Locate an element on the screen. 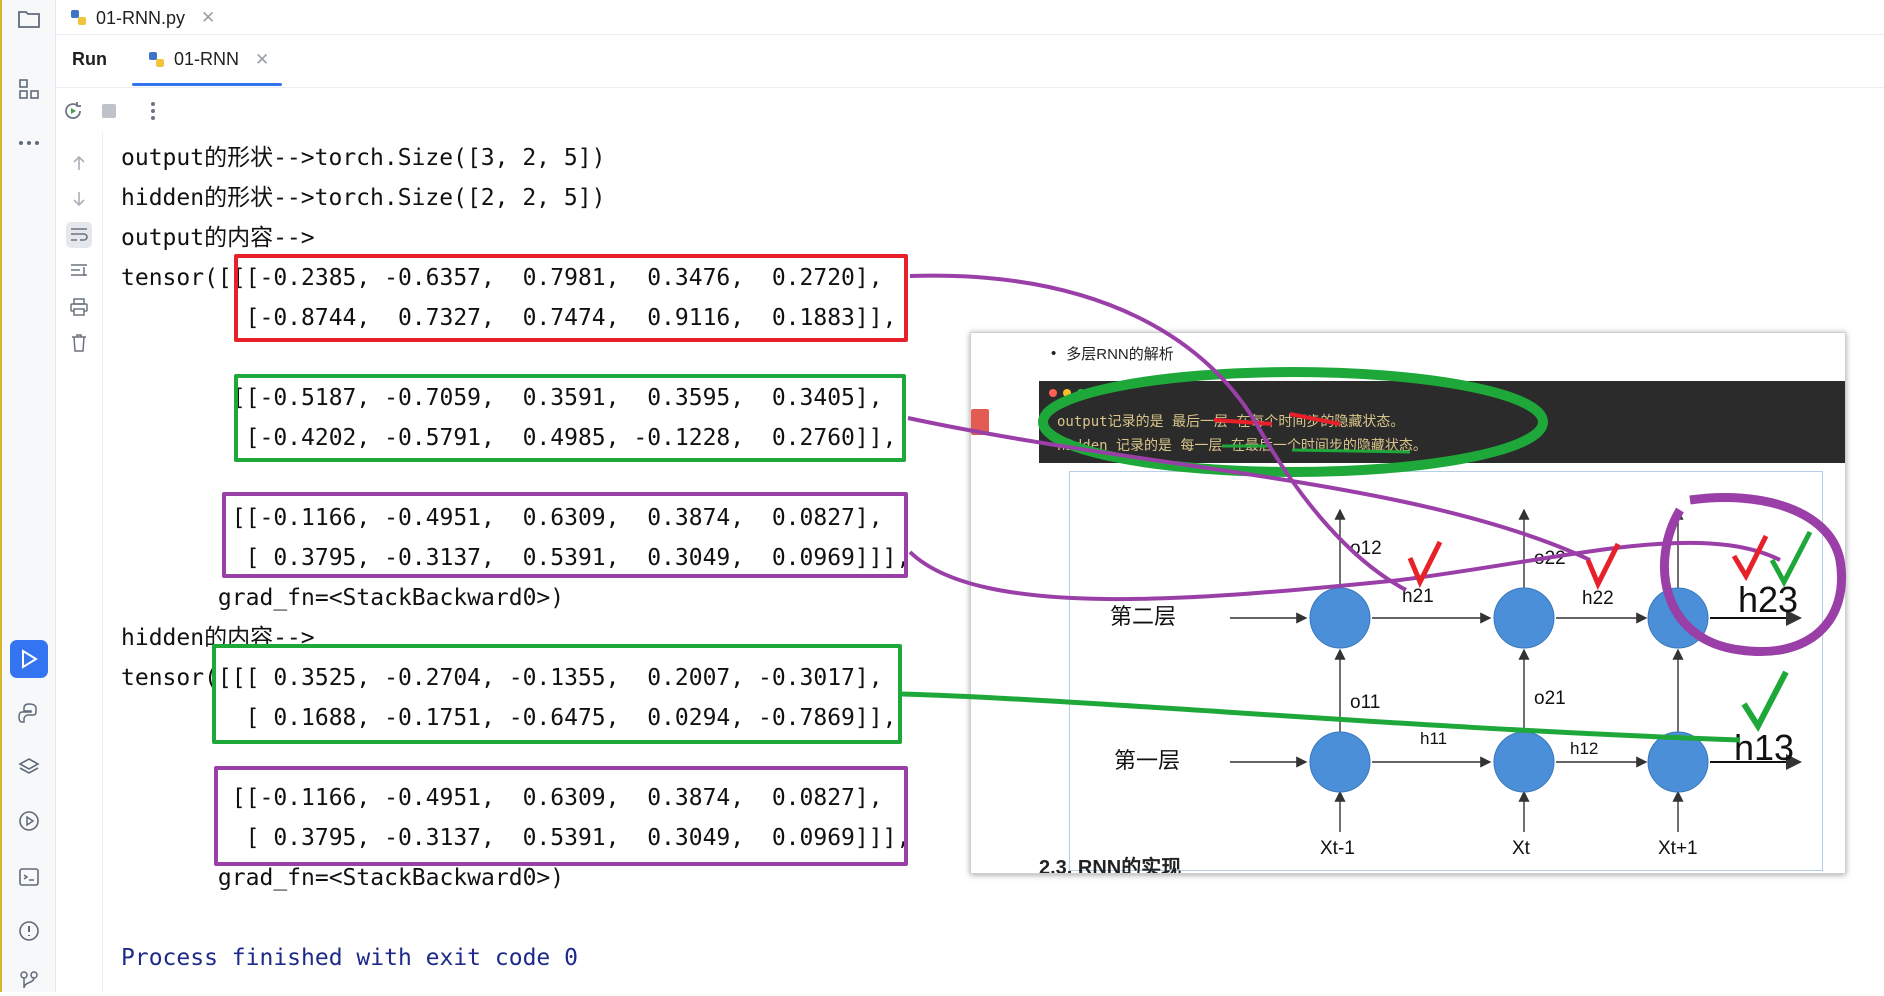 The width and height of the screenshot is (1884, 996). run-label: Run is located at coordinates (89, 59).